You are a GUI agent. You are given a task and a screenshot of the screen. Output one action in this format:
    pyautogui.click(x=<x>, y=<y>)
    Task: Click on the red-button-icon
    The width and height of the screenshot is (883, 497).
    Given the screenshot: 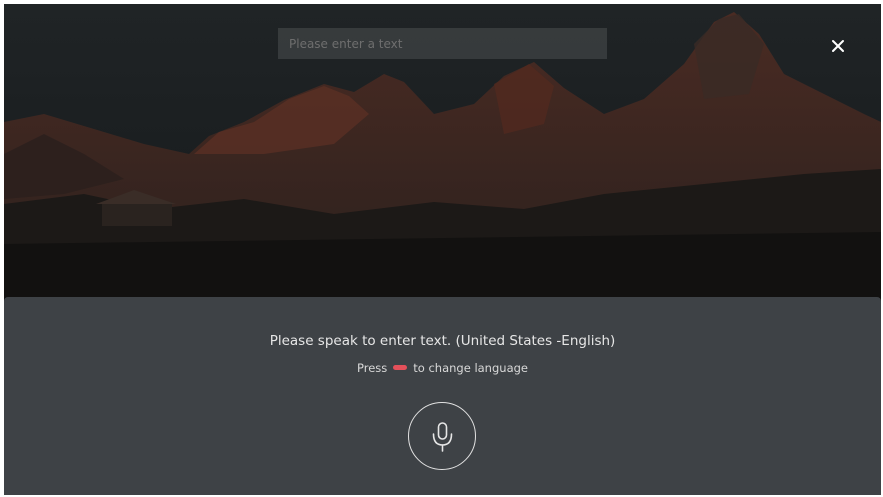 What is the action you would take?
    pyautogui.click(x=400, y=367)
    